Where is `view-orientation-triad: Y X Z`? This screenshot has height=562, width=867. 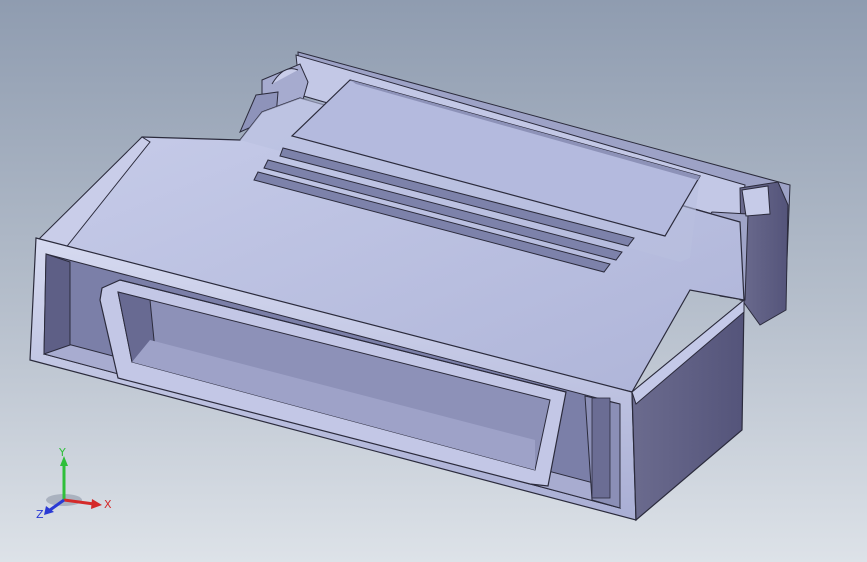
view-orientation-triad: Y X Z is located at coordinates (74, 483).